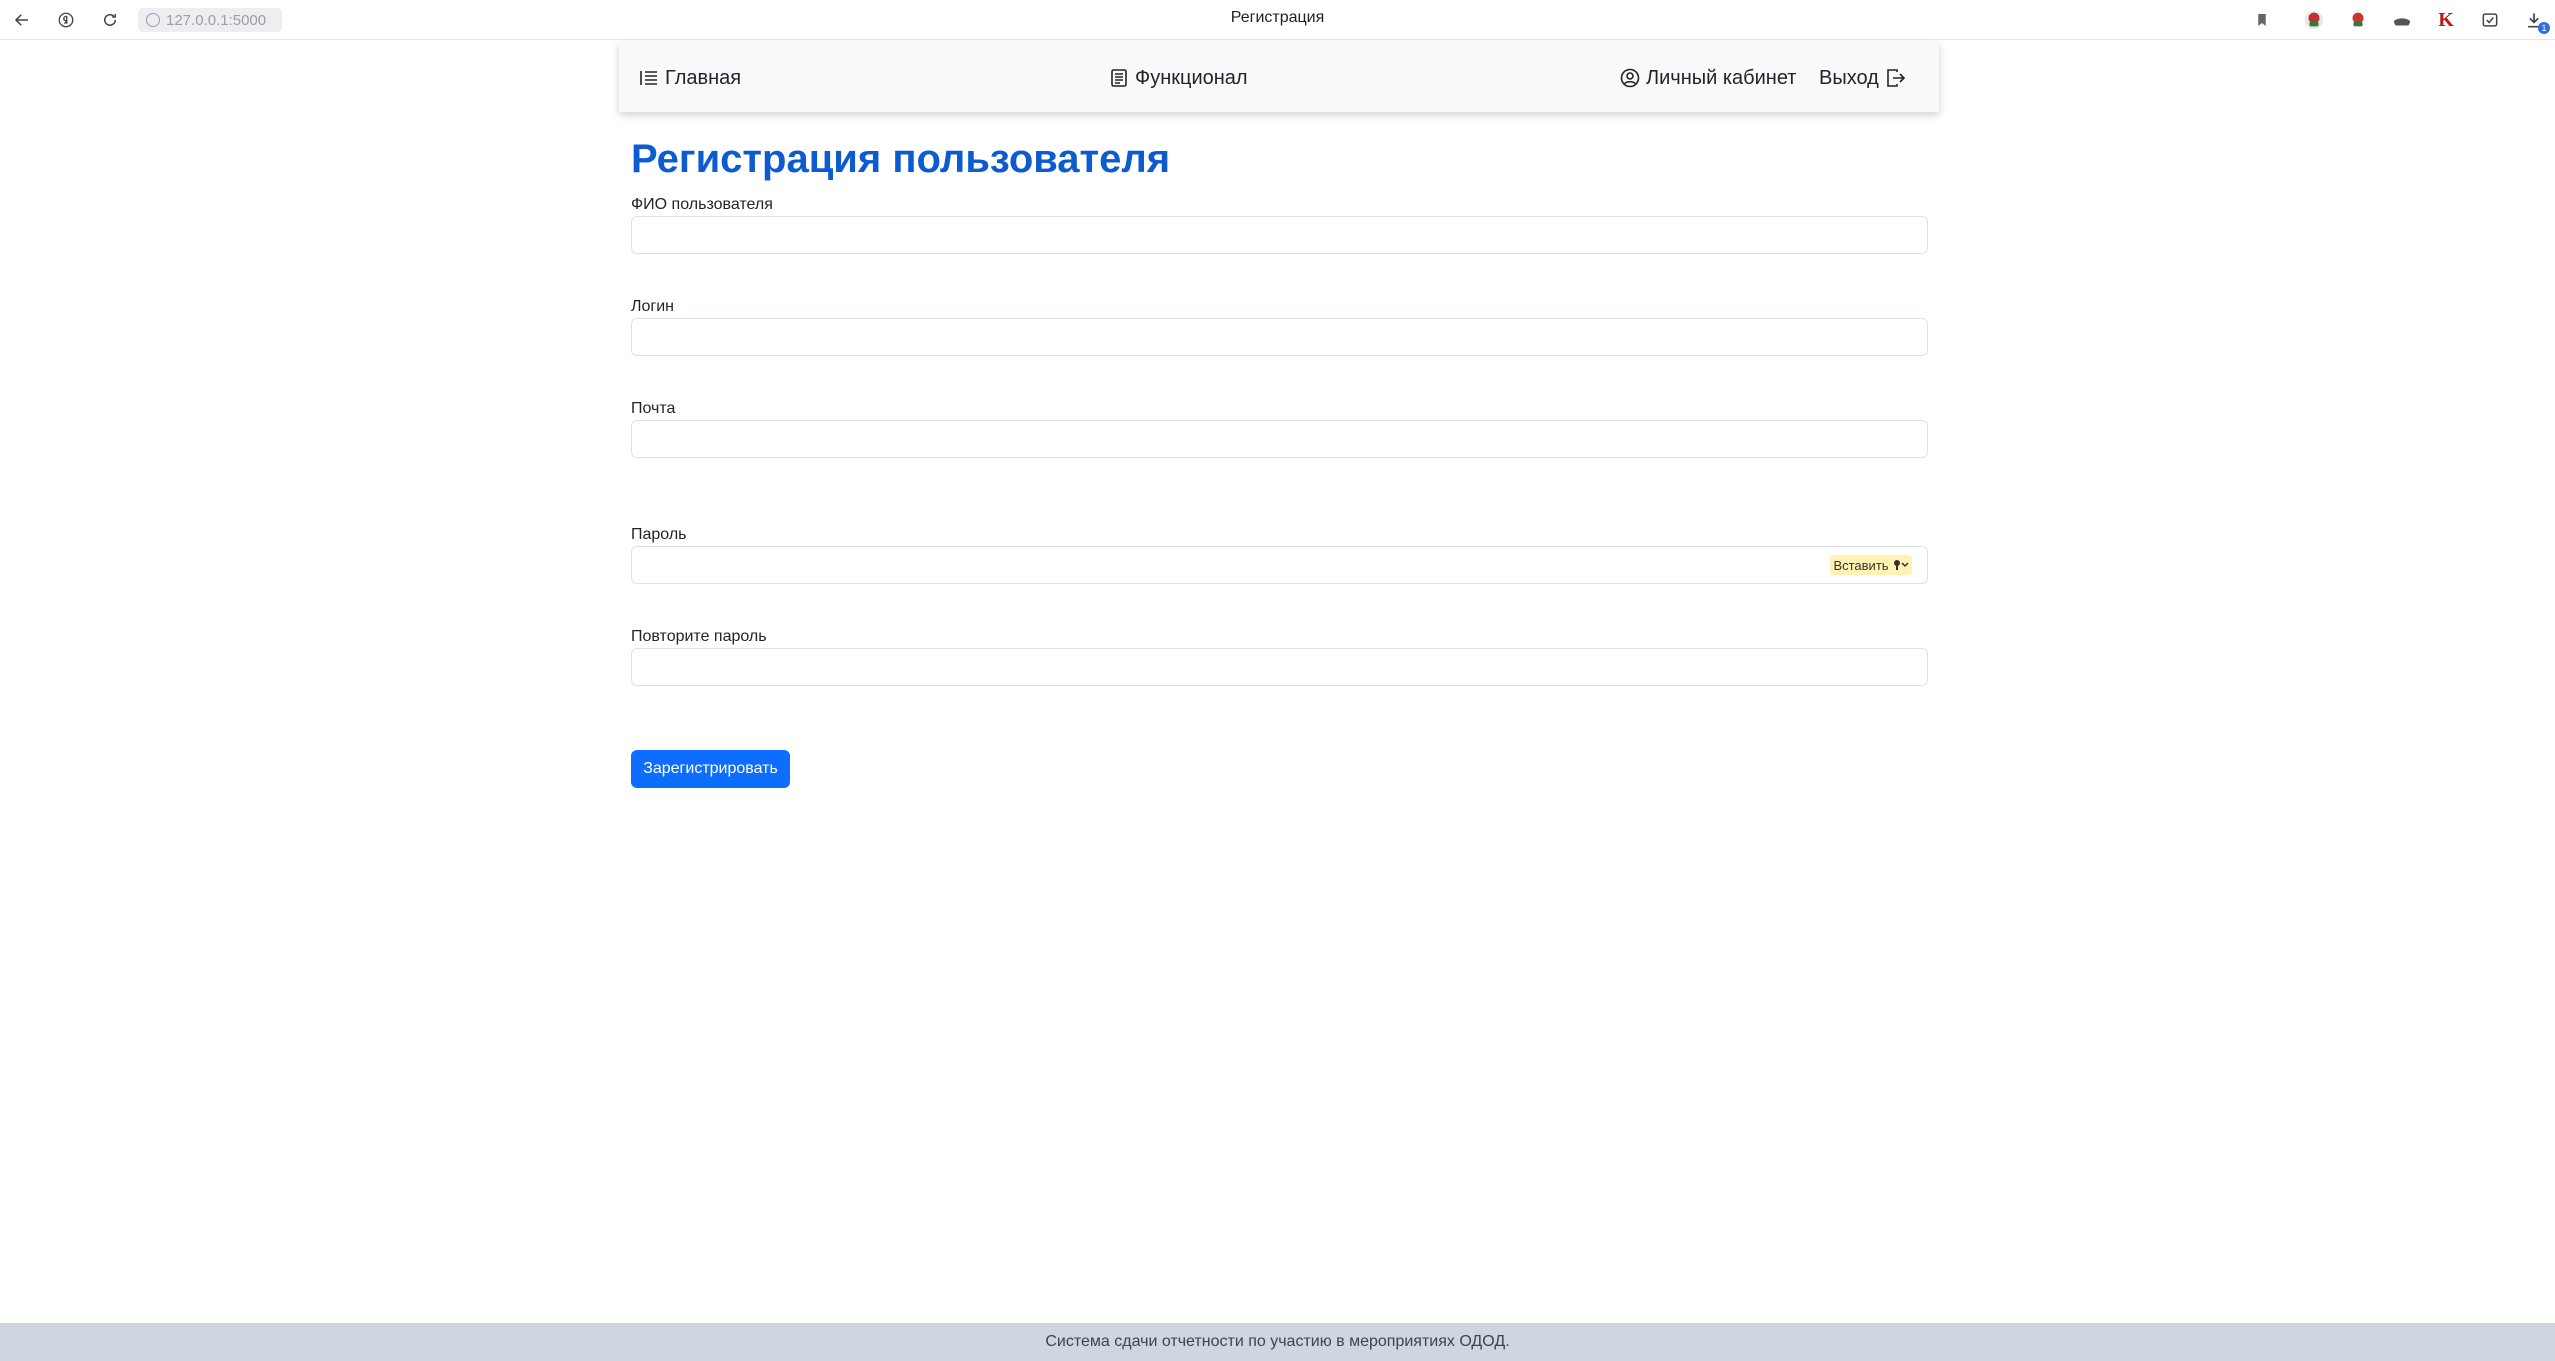 This screenshot has width=2555, height=1361. Describe the element at coordinates (2314, 20) in the screenshot. I see `extension-mascot-icon` at that location.